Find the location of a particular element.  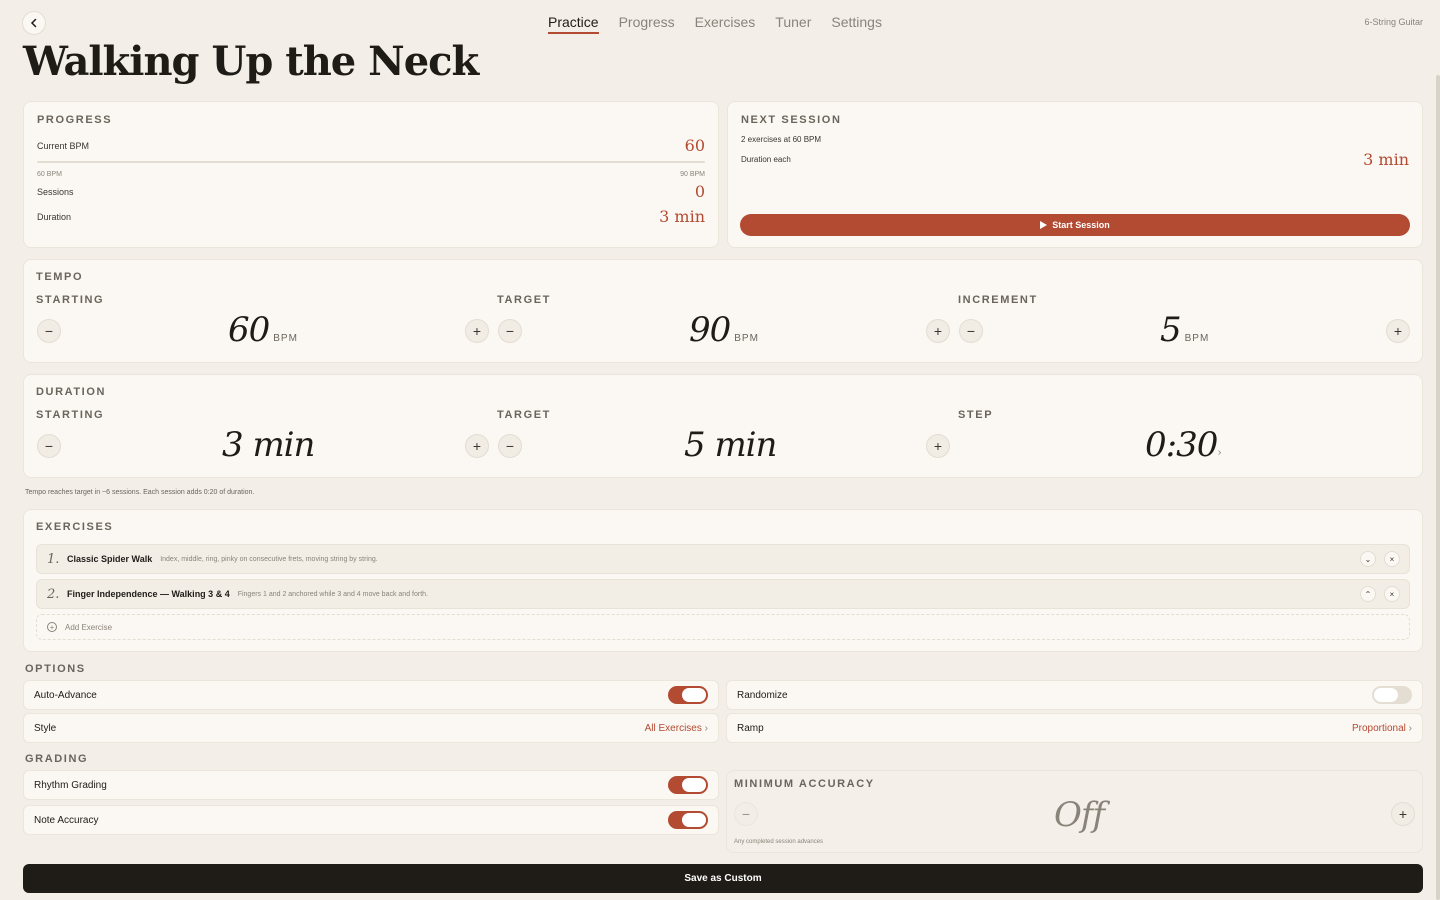

tempo-target-number: 90 is located at coordinates (710, 330).